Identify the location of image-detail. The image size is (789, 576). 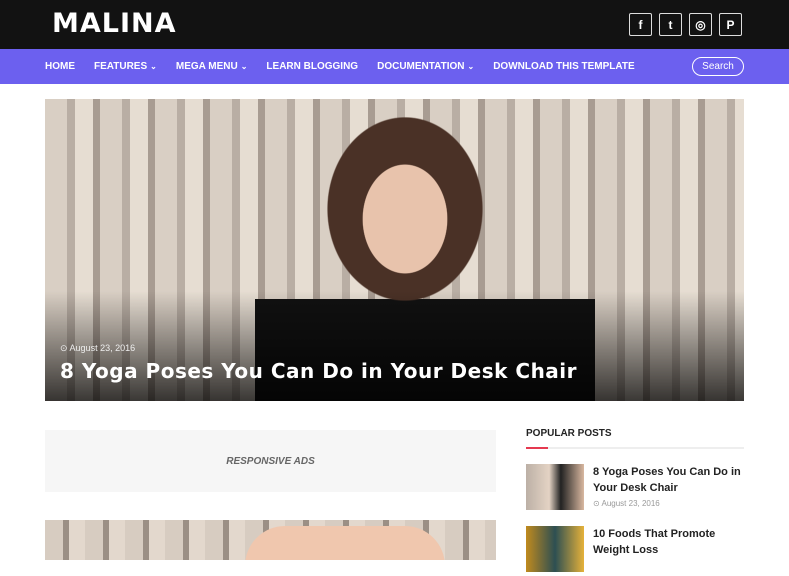
(345, 543).